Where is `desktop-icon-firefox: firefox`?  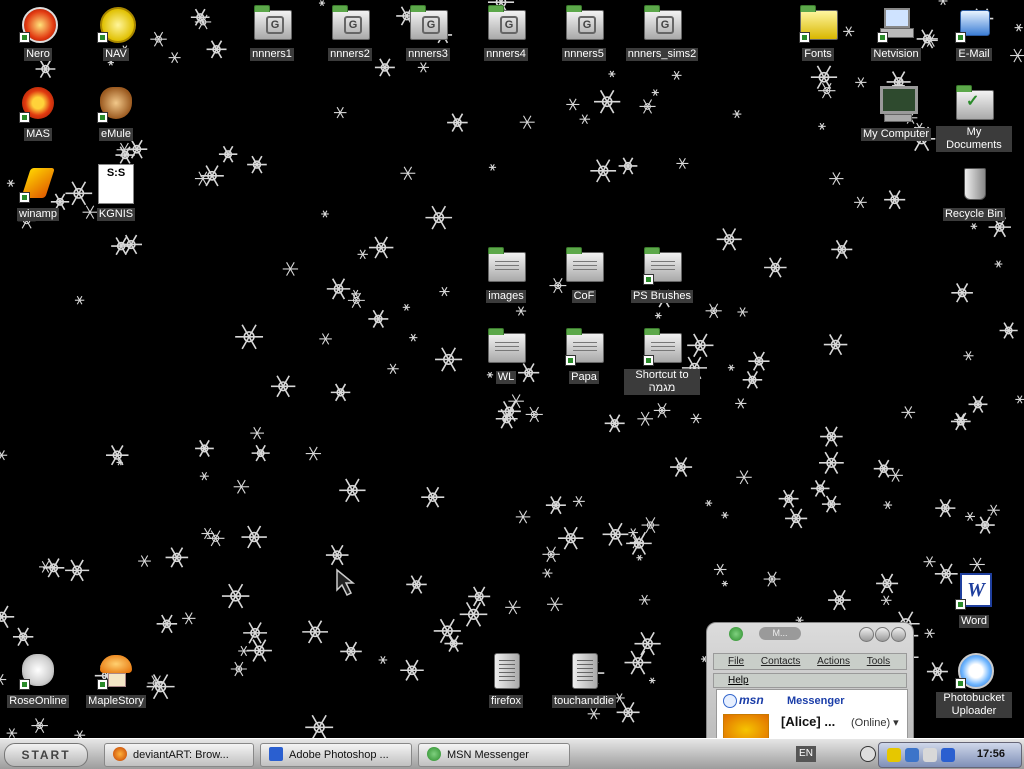 desktop-icon-firefox: firefox is located at coordinates (506, 680).